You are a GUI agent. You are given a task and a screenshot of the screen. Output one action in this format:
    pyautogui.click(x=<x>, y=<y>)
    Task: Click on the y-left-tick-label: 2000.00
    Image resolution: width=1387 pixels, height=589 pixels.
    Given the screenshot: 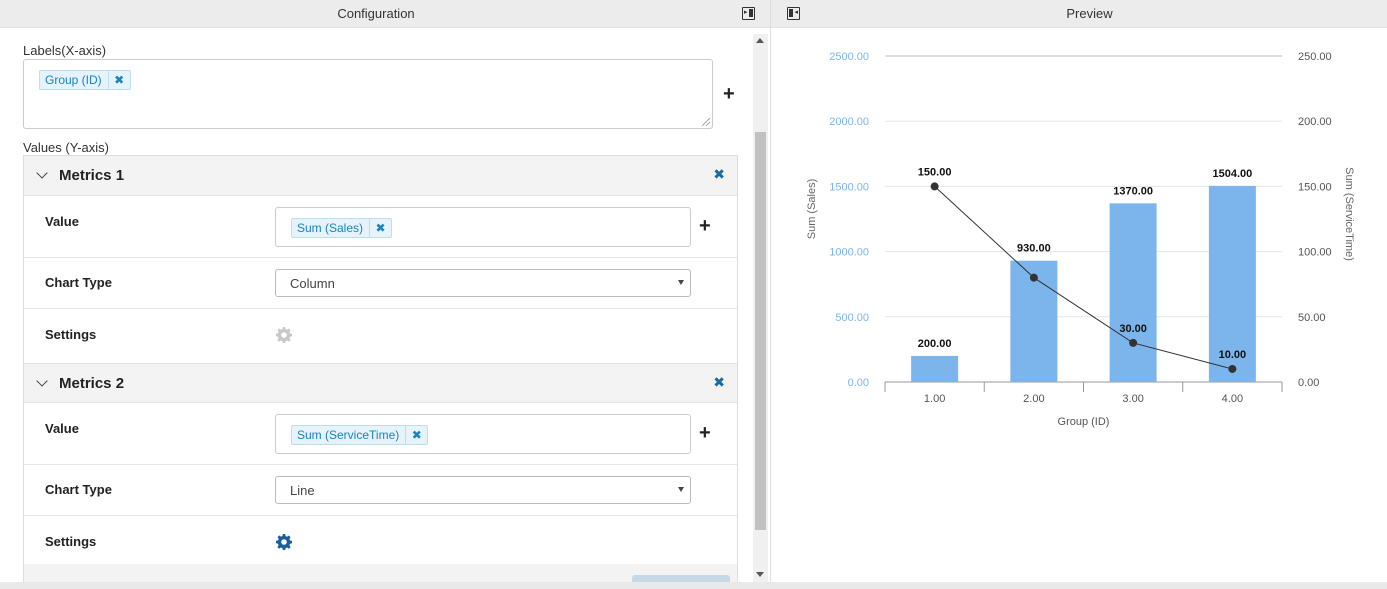 What is the action you would take?
    pyautogui.click(x=849, y=122)
    